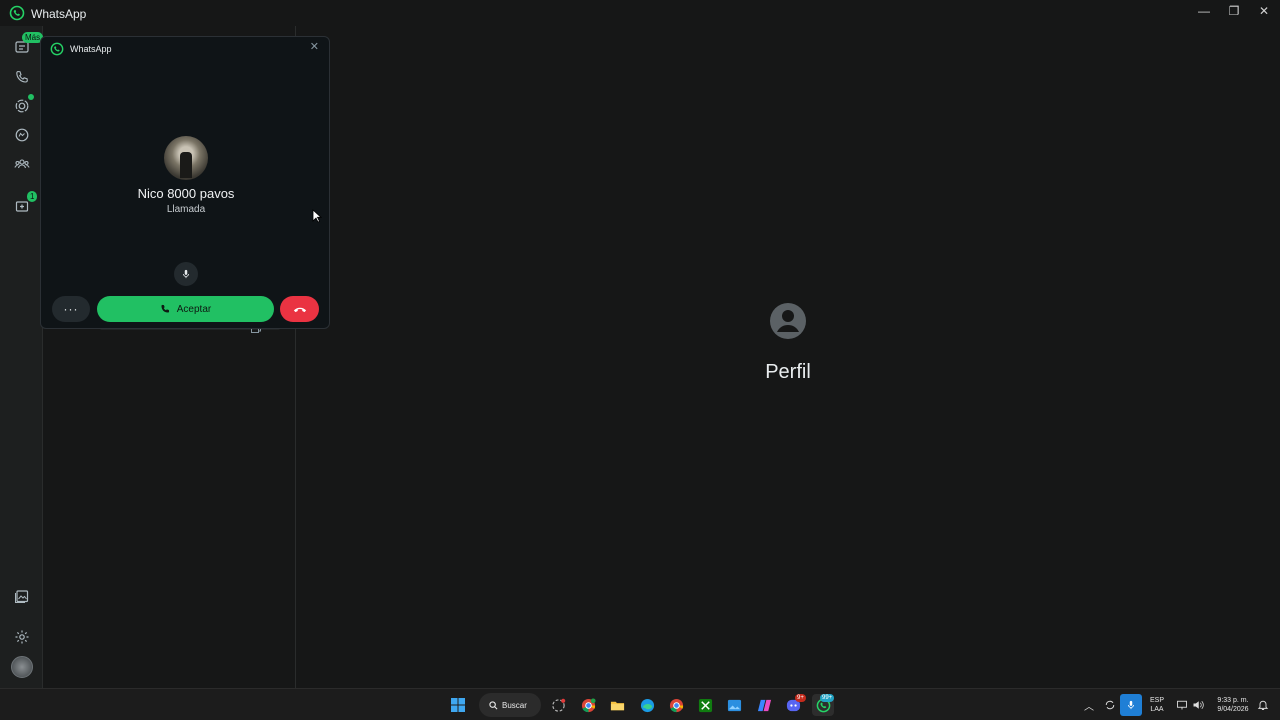 The image size is (1280, 720). I want to click on widgets-icon, so click(558, 705).